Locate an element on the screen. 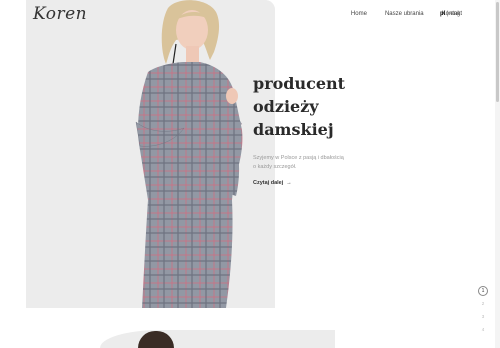 The image size is (500, 348). arrow-right-icon: → is located at coordinates (289, 183).